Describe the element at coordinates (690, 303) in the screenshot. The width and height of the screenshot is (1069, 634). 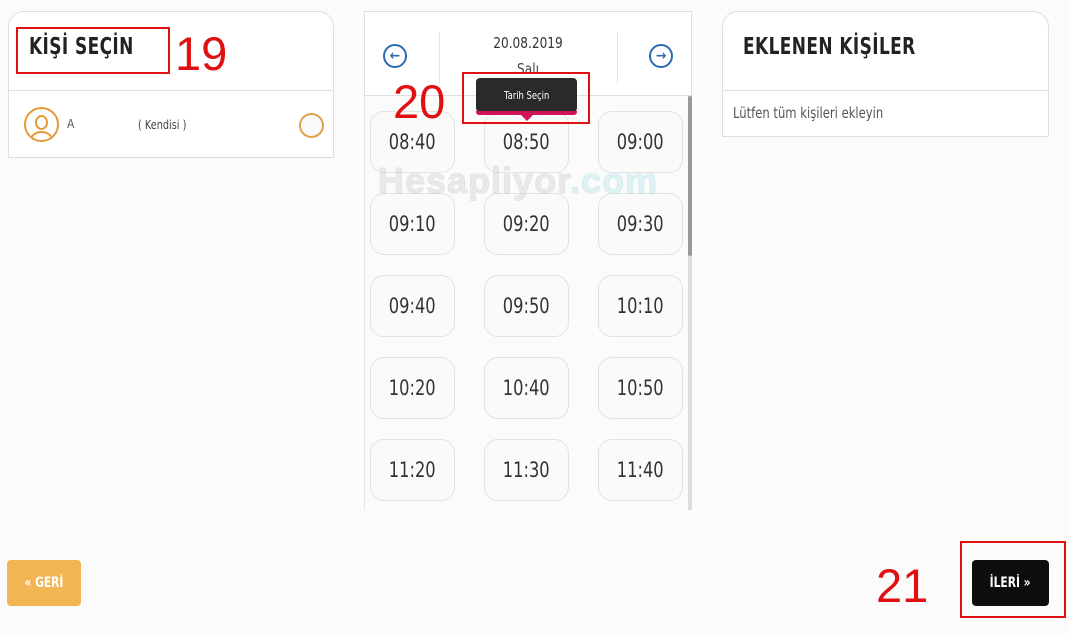
I see `time-slot-scrollbar` at that location.